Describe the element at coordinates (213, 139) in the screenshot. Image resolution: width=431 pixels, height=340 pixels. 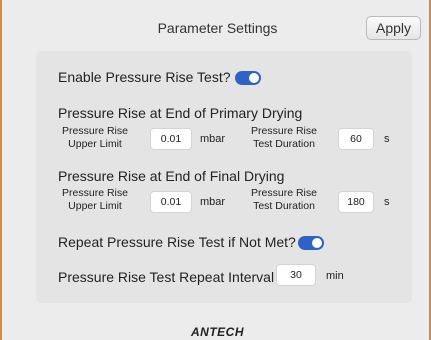
I see `primary-upper-limit-unit: mbar` at that location.